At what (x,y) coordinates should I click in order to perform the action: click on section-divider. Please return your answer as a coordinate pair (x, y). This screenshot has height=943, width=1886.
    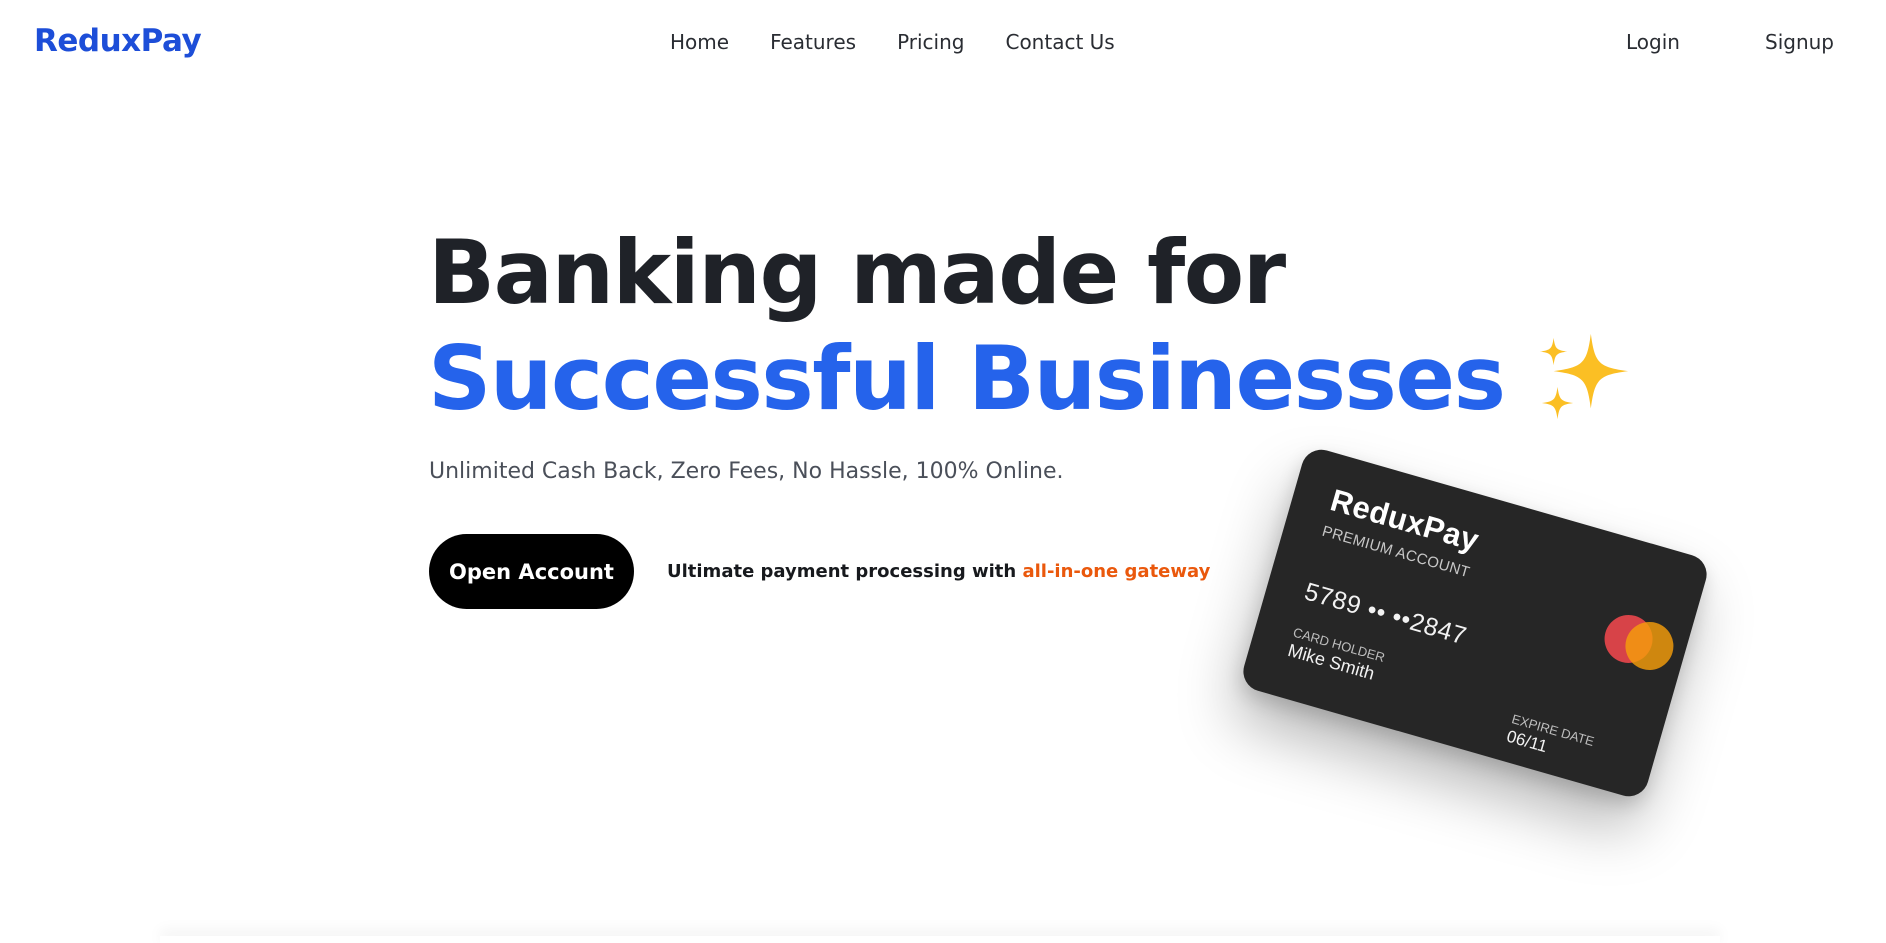
    Looking at the image, I should click on (940, 939).